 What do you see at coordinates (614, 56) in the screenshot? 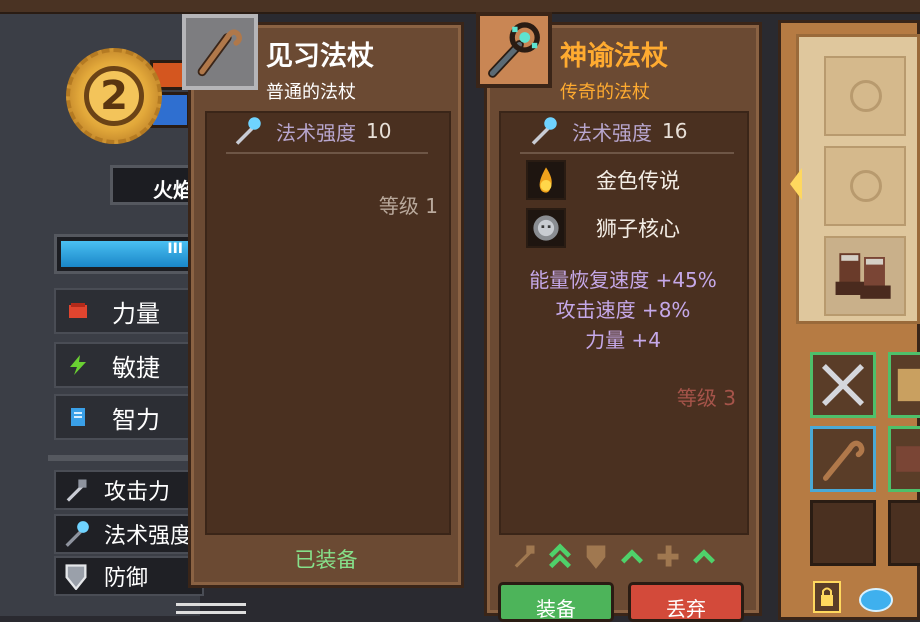
I see `new-item-title: 神谕法杖` at bounding box center [614, 56].